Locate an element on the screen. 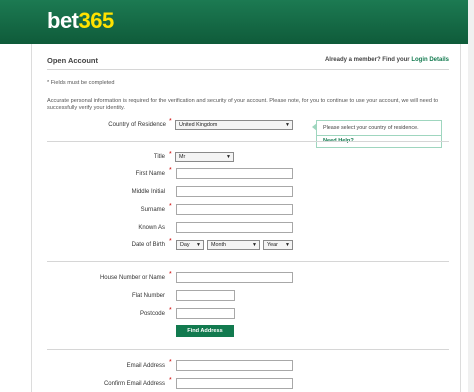 This screenshot has width=474, height=392. dob-year-select: Year ▼ is located at coordinates (278, 245).